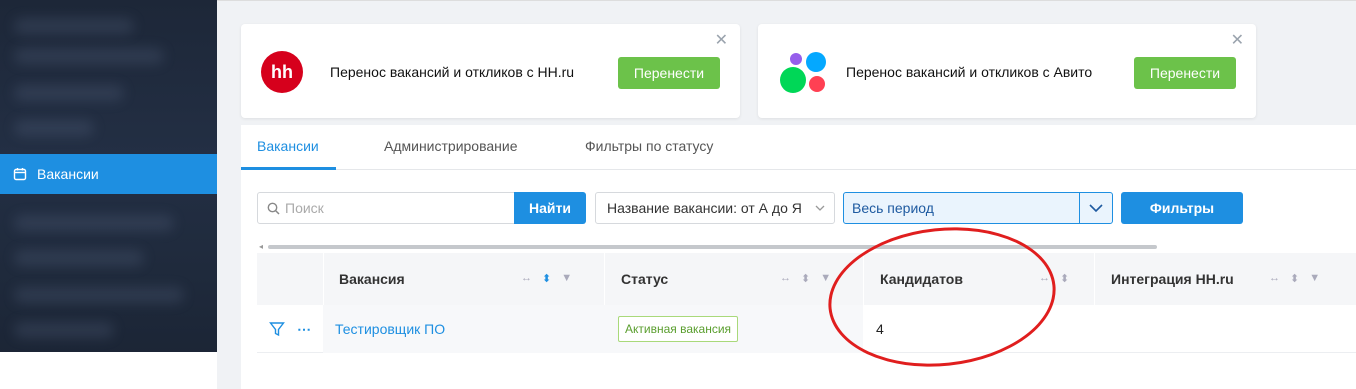 Image resolution: width=1356 pixels, height=389 pixels. I want to click on row-actions: ⋯, so click(290, 329).